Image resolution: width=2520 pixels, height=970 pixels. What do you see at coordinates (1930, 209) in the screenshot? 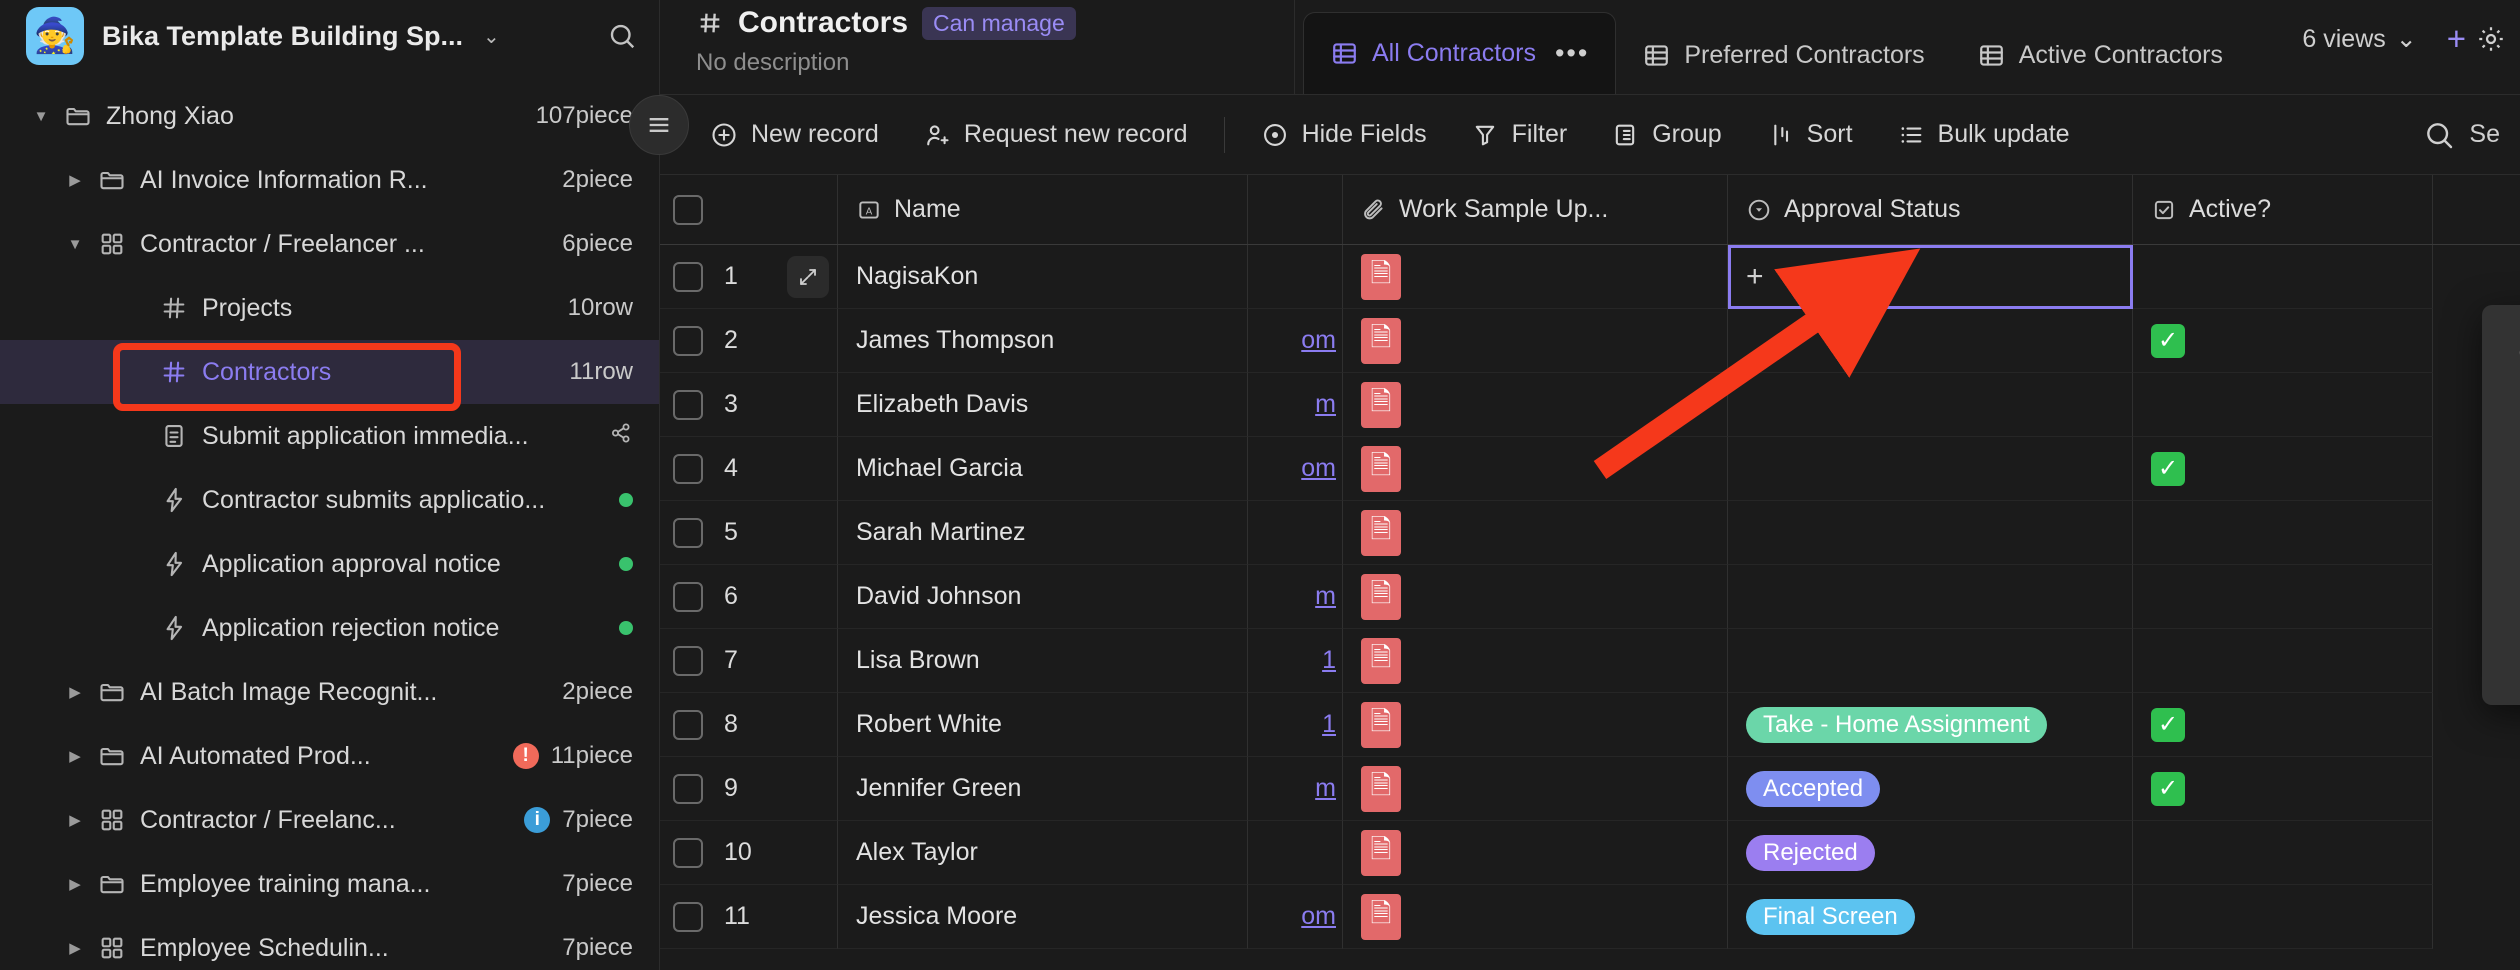
I see `column-header-approval-status: Approval Status` at bounding box center [1930, 209].